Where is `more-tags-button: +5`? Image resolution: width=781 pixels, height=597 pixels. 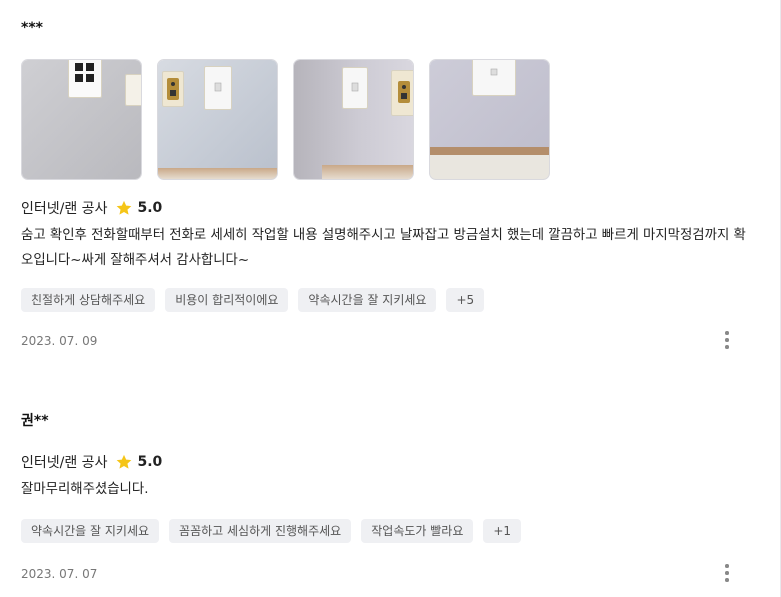 more-tags-button: +5 is located at coordinates (465, 300).